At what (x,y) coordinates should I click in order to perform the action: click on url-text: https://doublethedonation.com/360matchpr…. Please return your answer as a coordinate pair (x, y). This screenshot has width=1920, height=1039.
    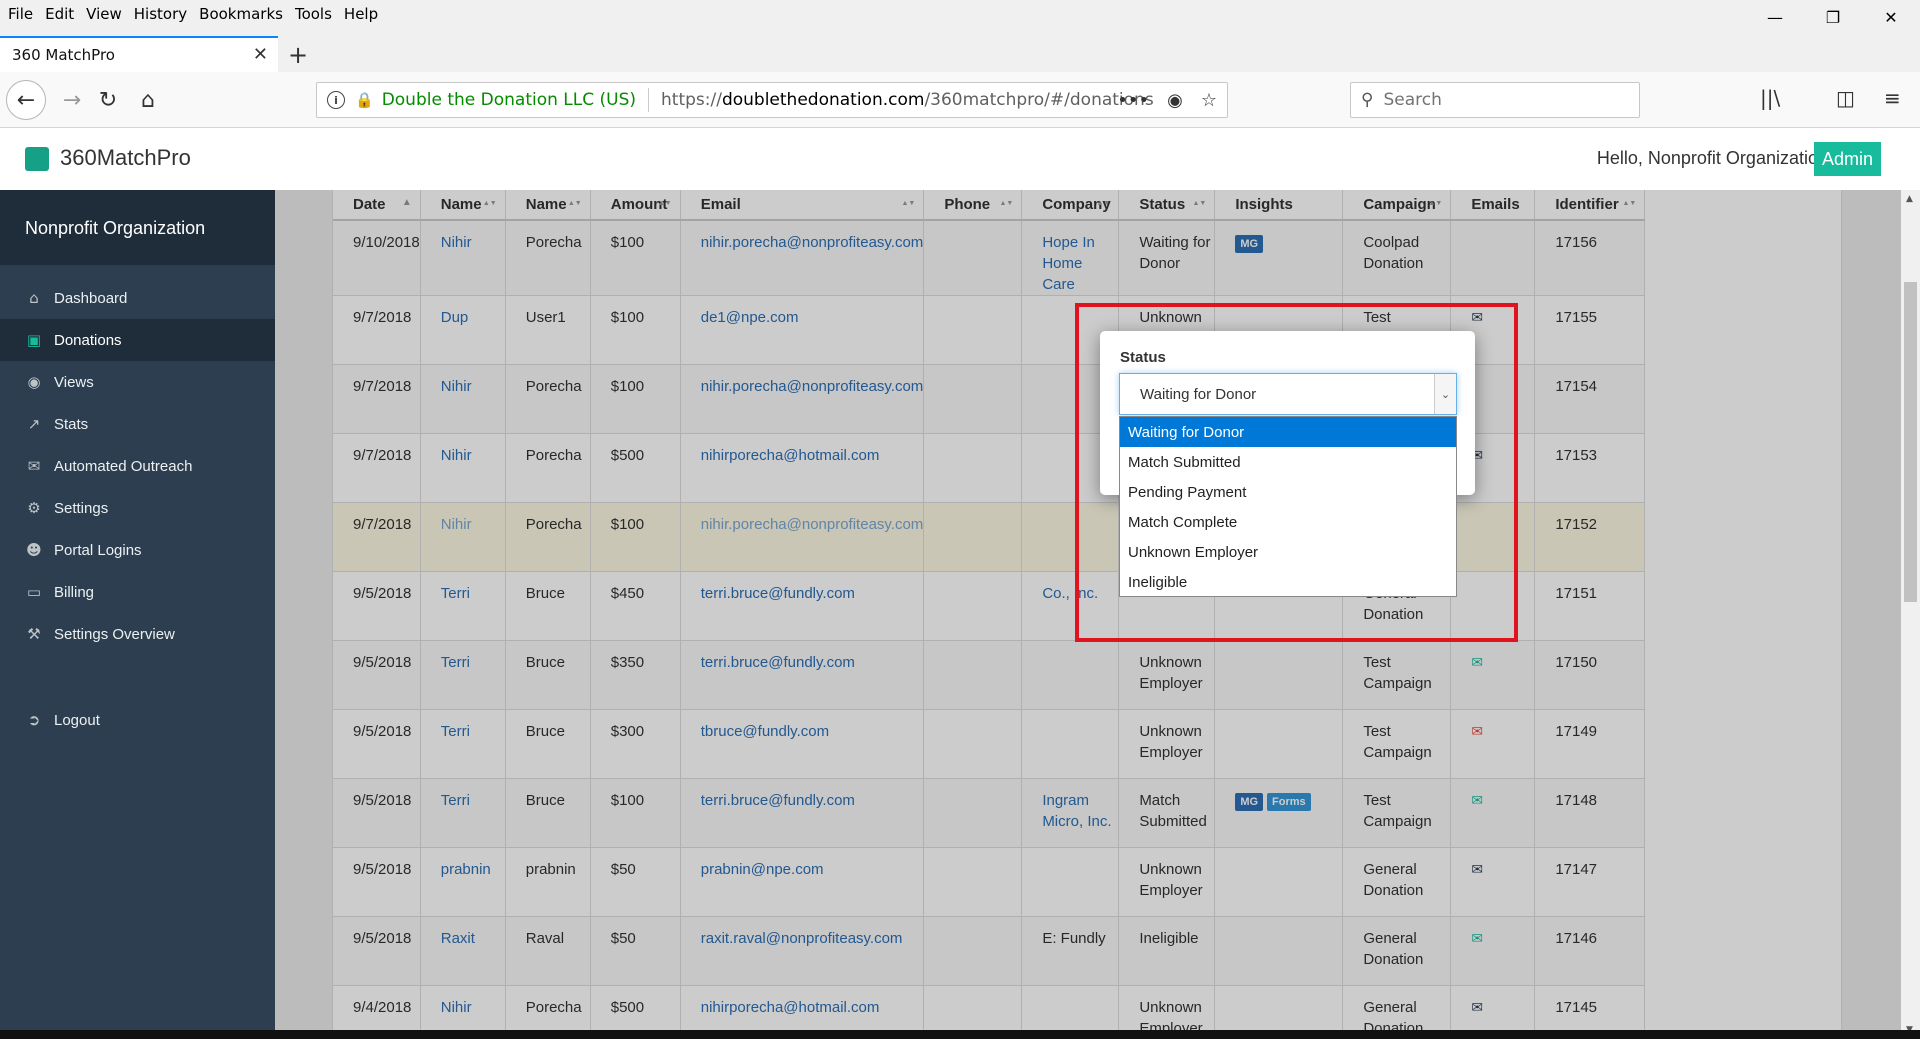
    Looking at the image, I should click on (907, 100).